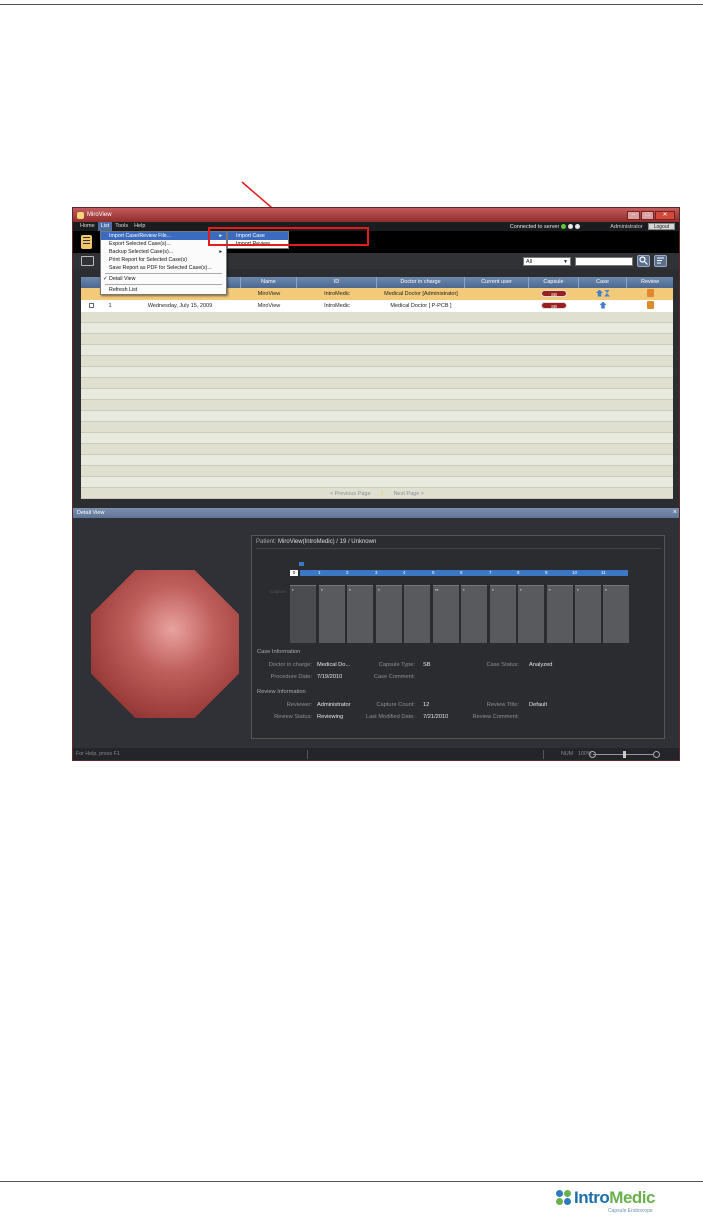 The height and width of the screenshot is (1218, 703). Describe the element at coordinates (446, 614) in the screenshot. I see `capture-thumbnail: **` at that location.